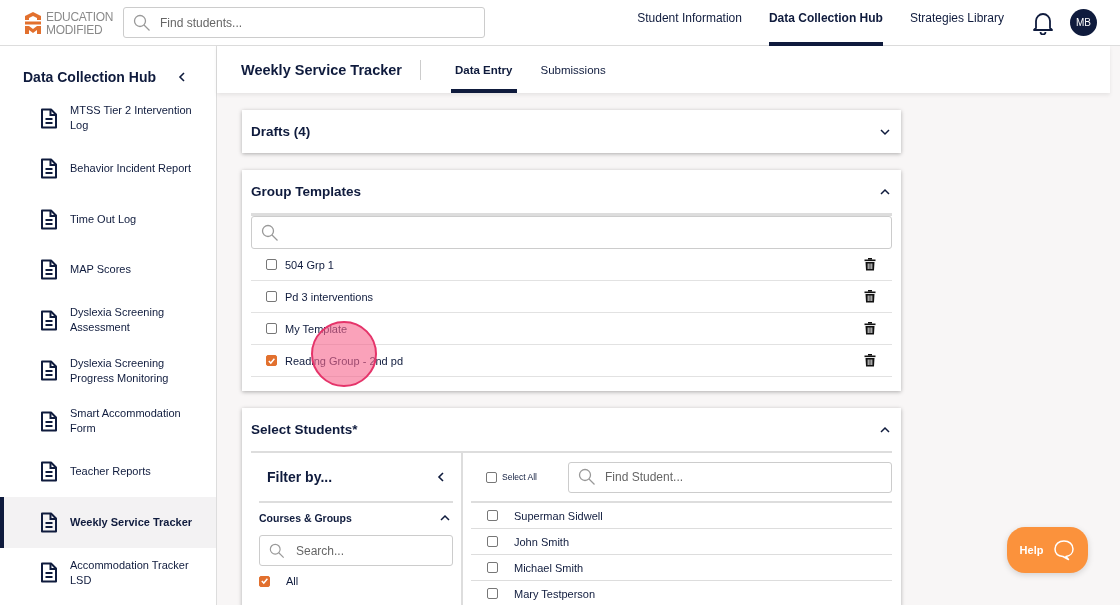  I want to click on section-title: Courses & Groups, so click(305, 518).